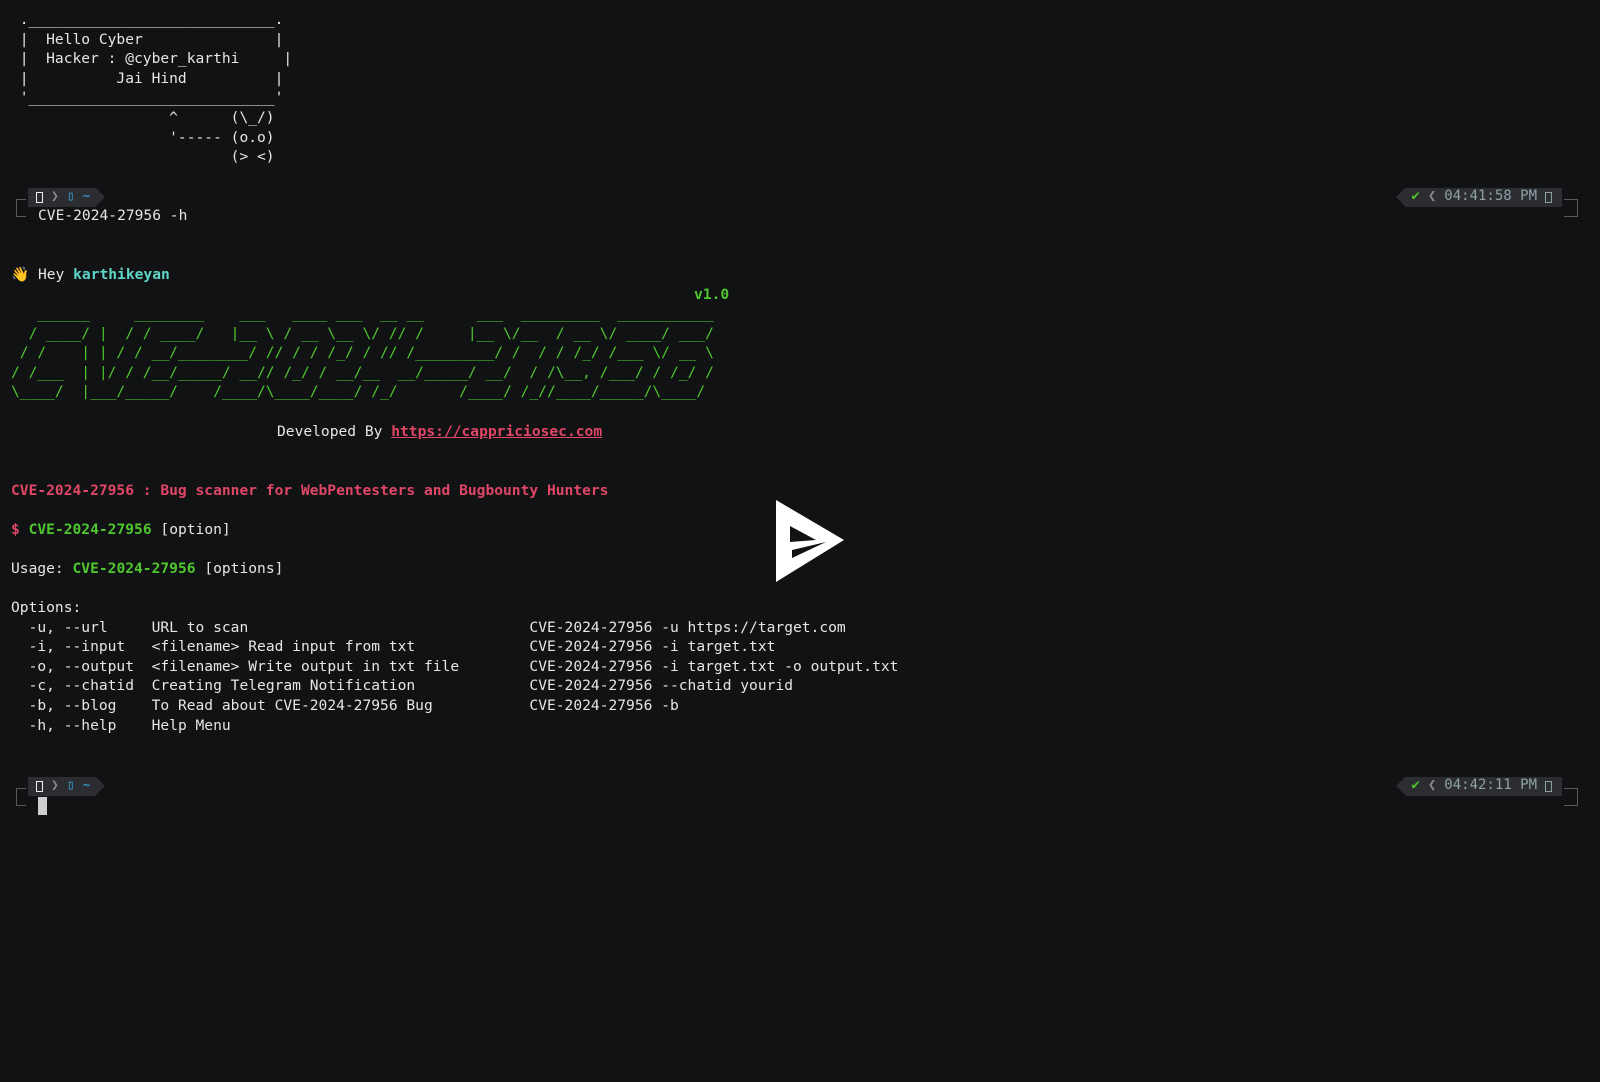  I want to click on usage-label: Usage:, so click(37, 568).